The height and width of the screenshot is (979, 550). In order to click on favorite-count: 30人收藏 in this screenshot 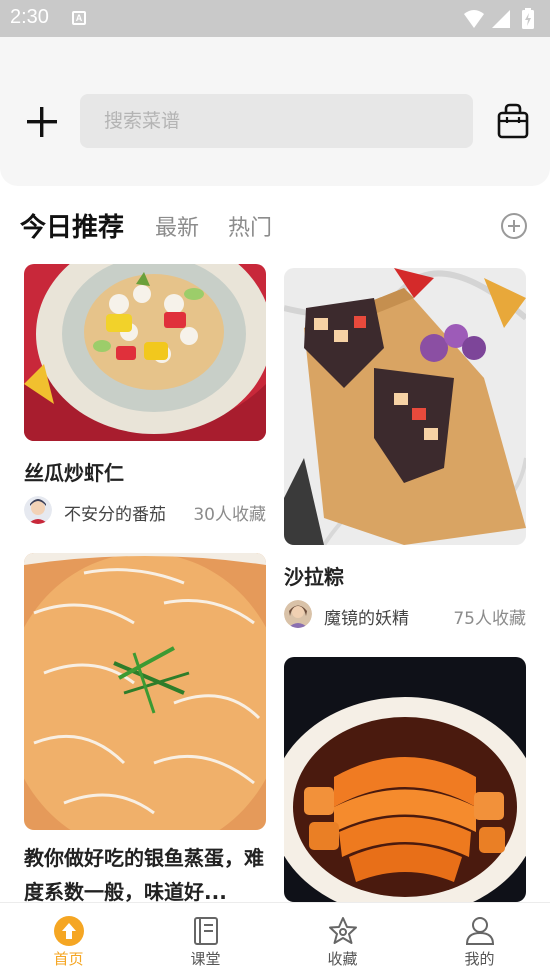, I will do `click(229, 515)`.